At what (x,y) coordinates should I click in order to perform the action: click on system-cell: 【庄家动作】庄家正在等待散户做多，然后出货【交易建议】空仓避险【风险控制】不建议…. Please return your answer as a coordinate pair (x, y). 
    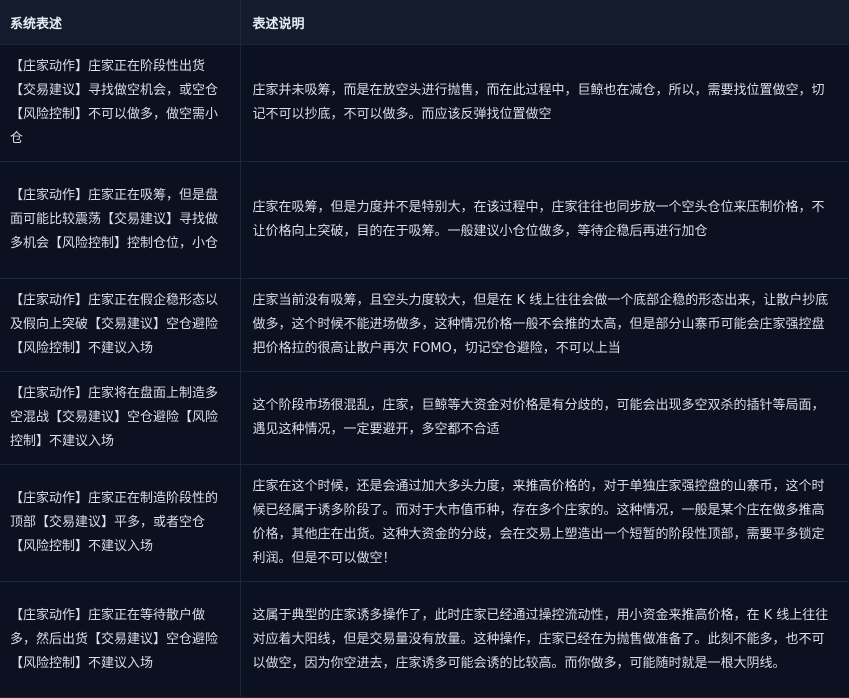
    Looking at the image, I should click on (120, 639).